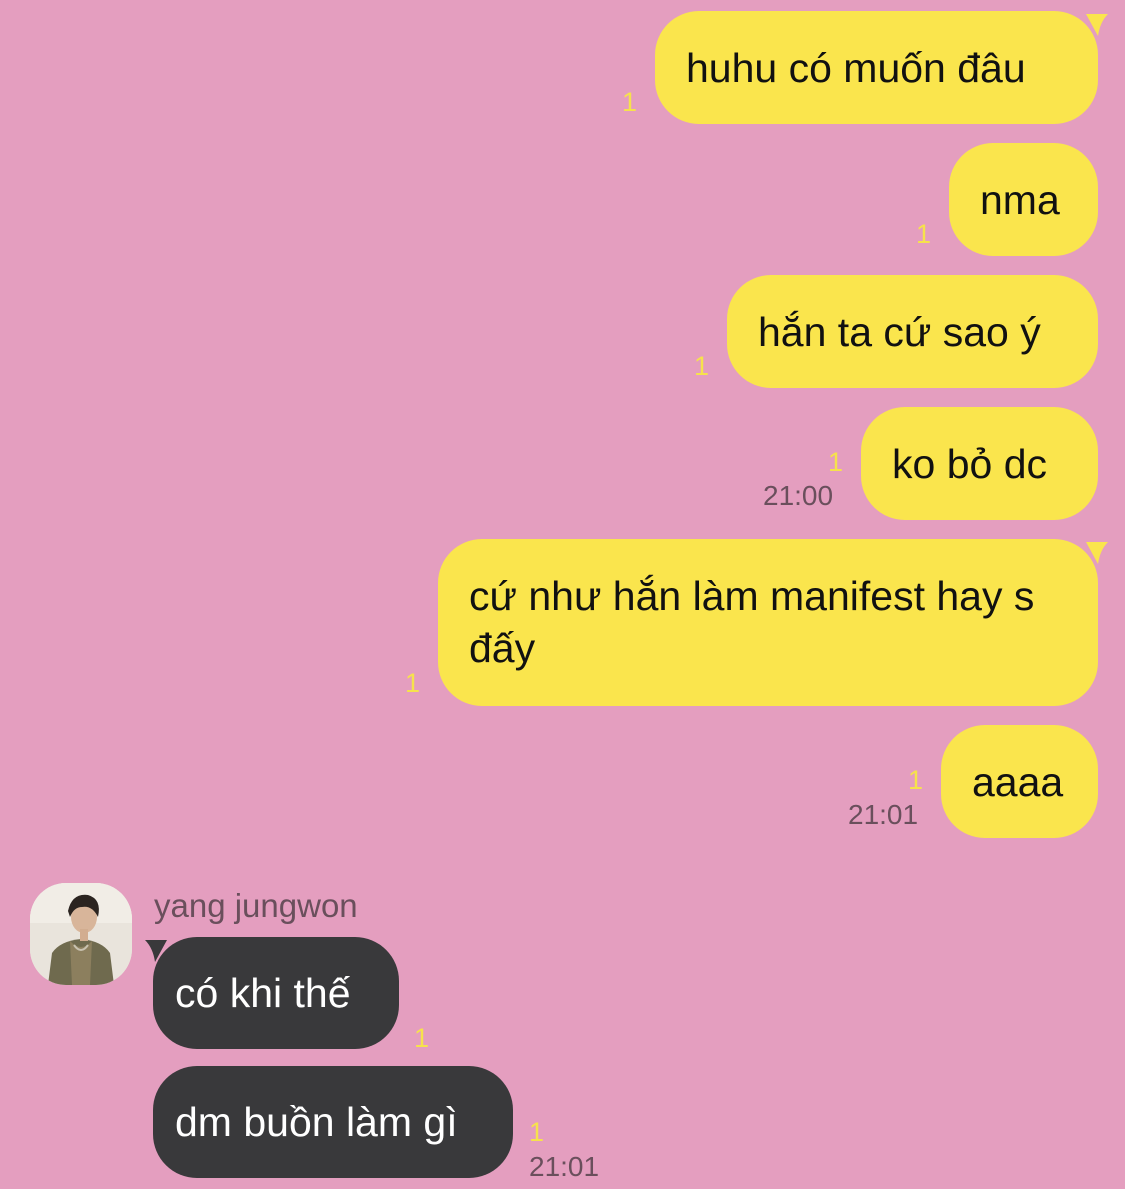 The width and height of the screenshot is (1125, 1189). I want to click on message-text: hắn ta cứ sao ý, so click(899, 331).